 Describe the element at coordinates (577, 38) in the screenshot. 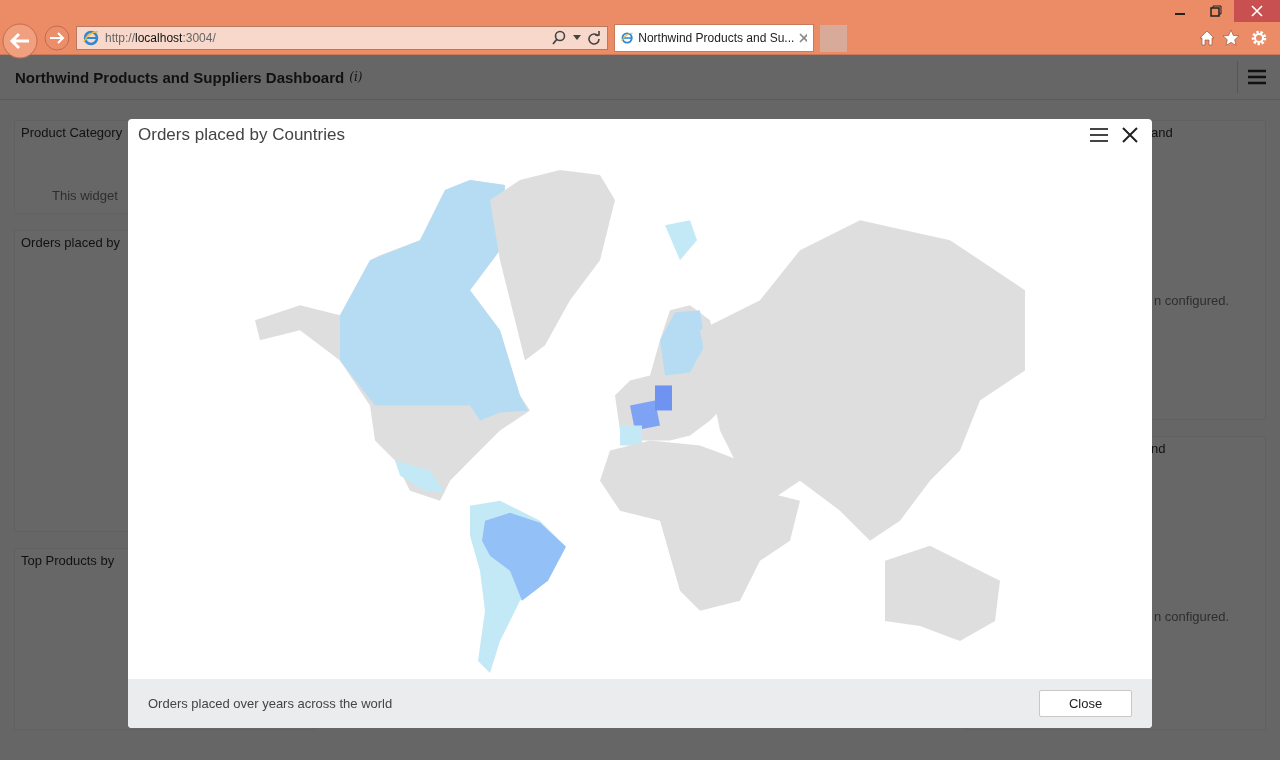

I see `caret-icon` at that location.